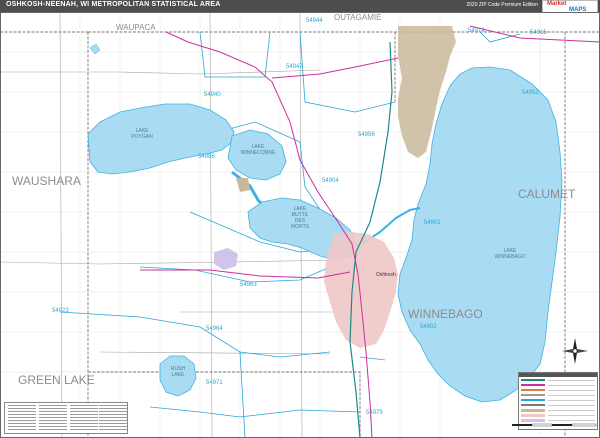  I want to click on lake-label-rush: RUSH LAKE, so click(178, 372).